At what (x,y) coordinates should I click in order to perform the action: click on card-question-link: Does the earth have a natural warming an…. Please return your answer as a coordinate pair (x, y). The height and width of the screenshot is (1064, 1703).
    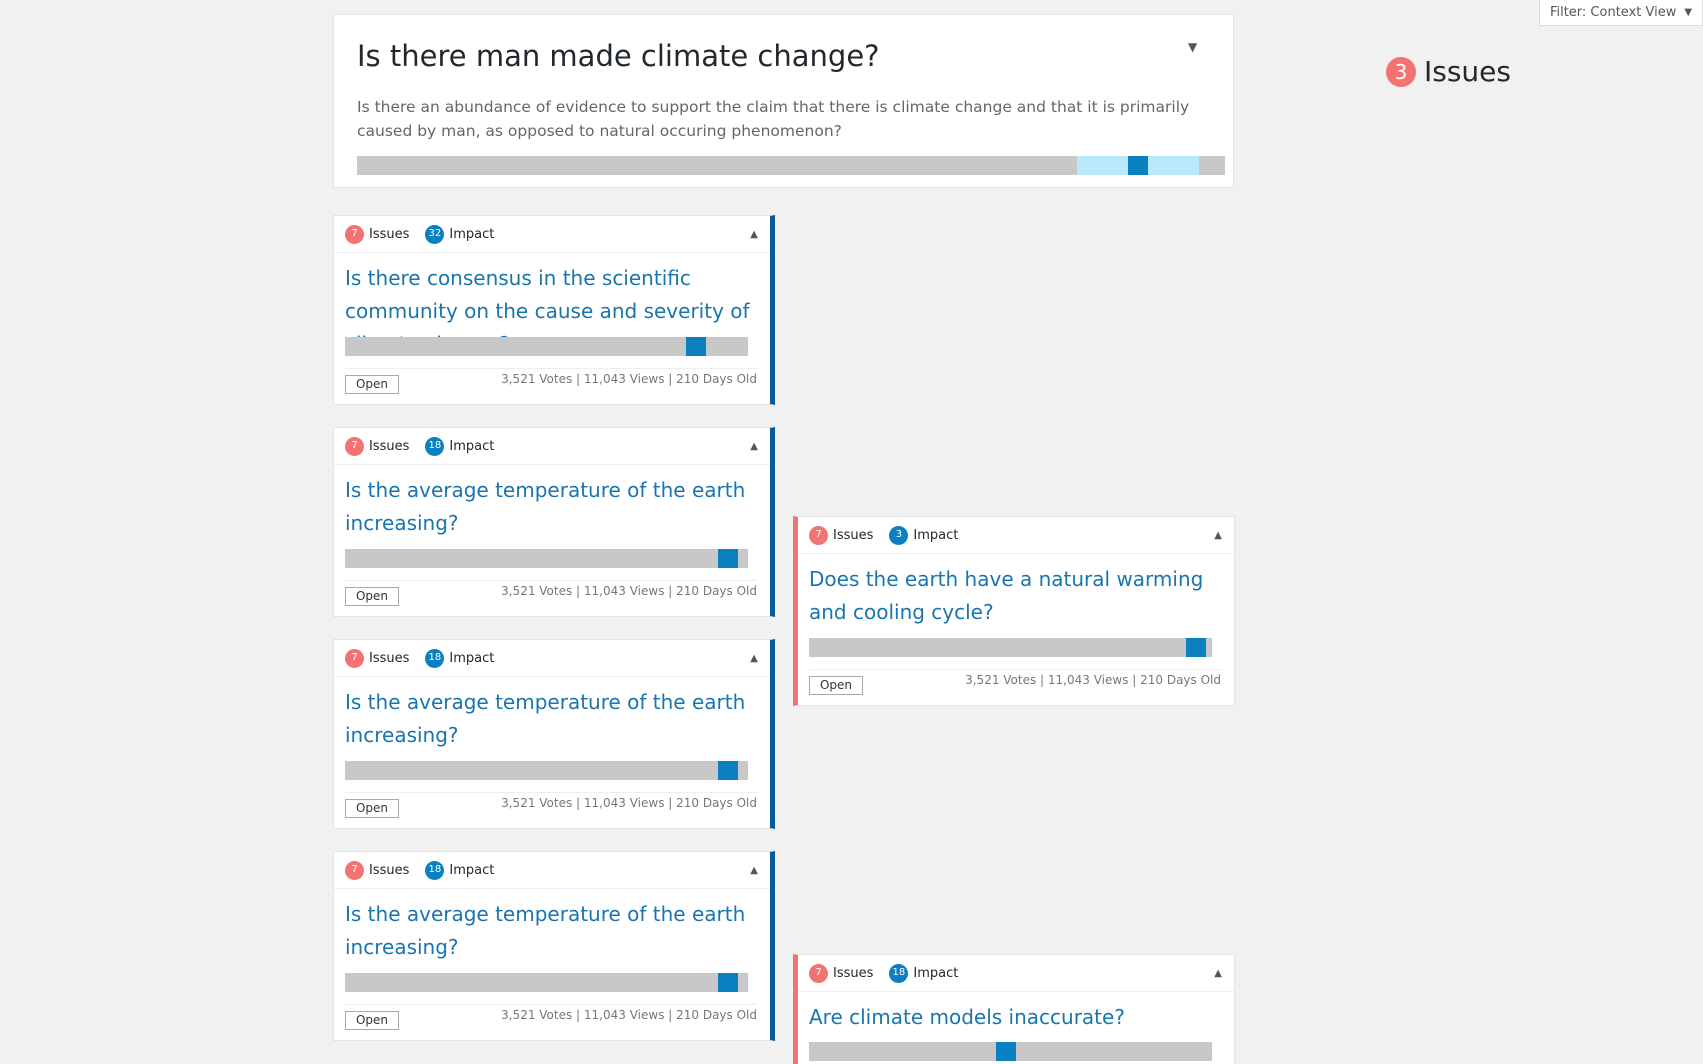
    Looking at the image, I should click on (1014, 596).